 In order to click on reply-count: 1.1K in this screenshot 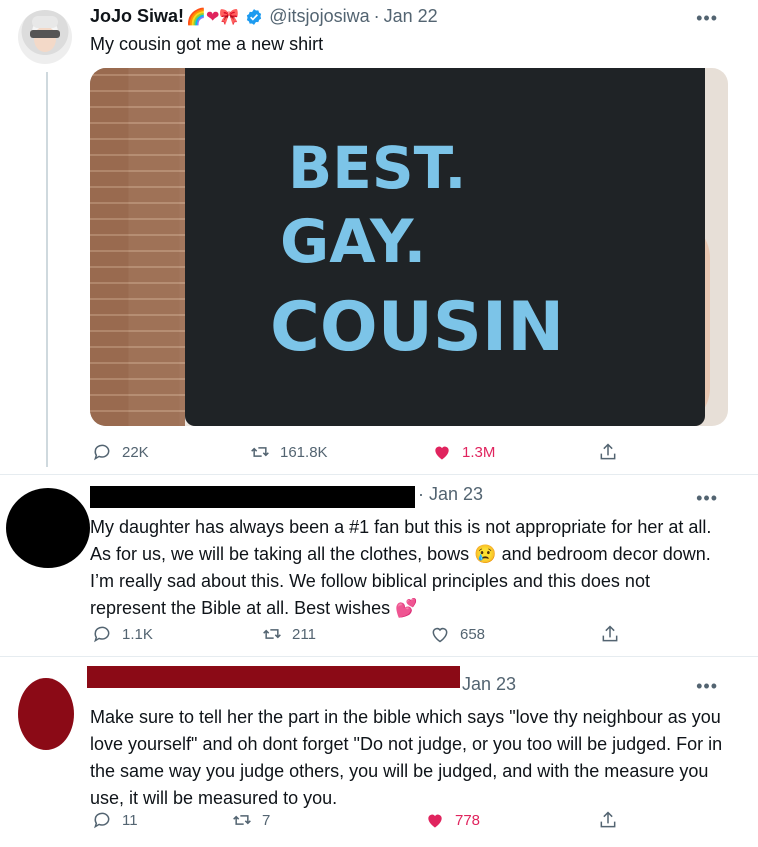, I will do `click(137, 634)`.